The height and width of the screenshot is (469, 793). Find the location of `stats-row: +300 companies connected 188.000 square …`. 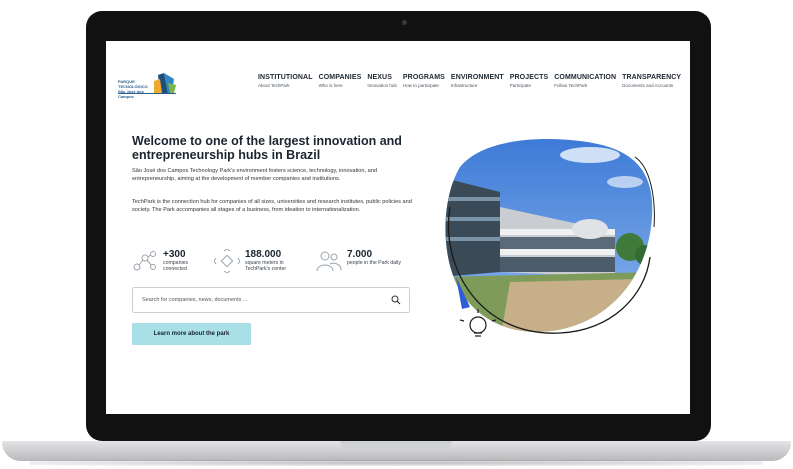

stats-row: +300 companies connected 188.000 square … is located at coordinates (277, 262).